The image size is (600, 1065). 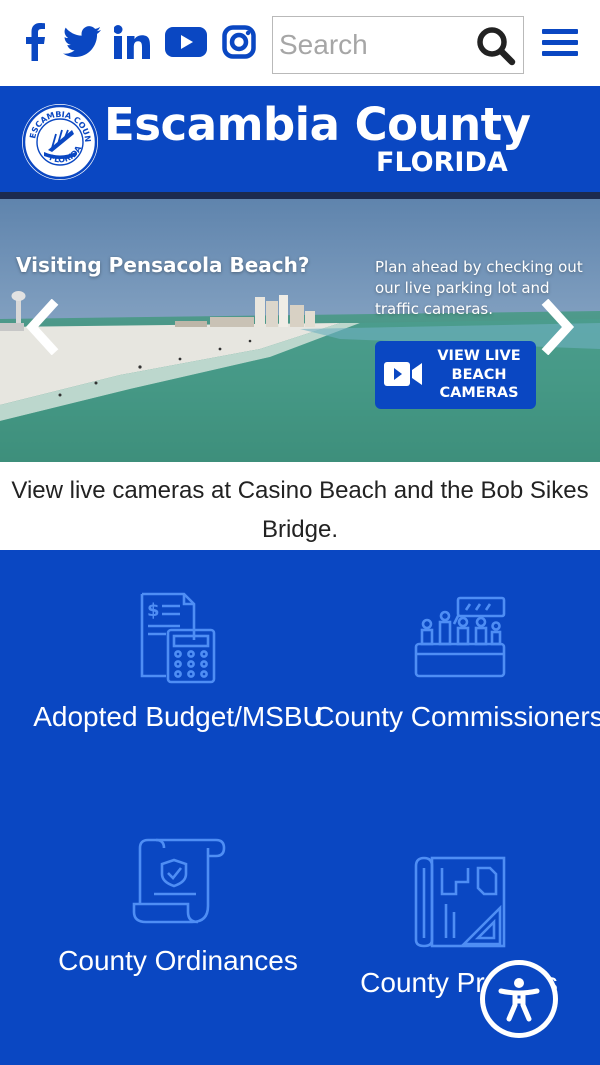 I want to click on youtube-icon, so click(x=186, y=42).